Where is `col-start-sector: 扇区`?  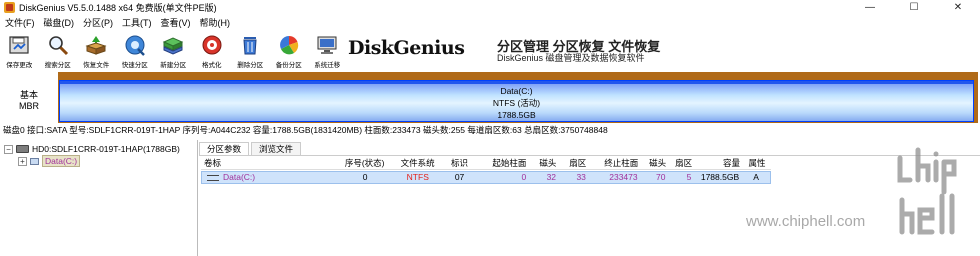
col-start-sector: 扇区 is located at coordinates (574, 163).